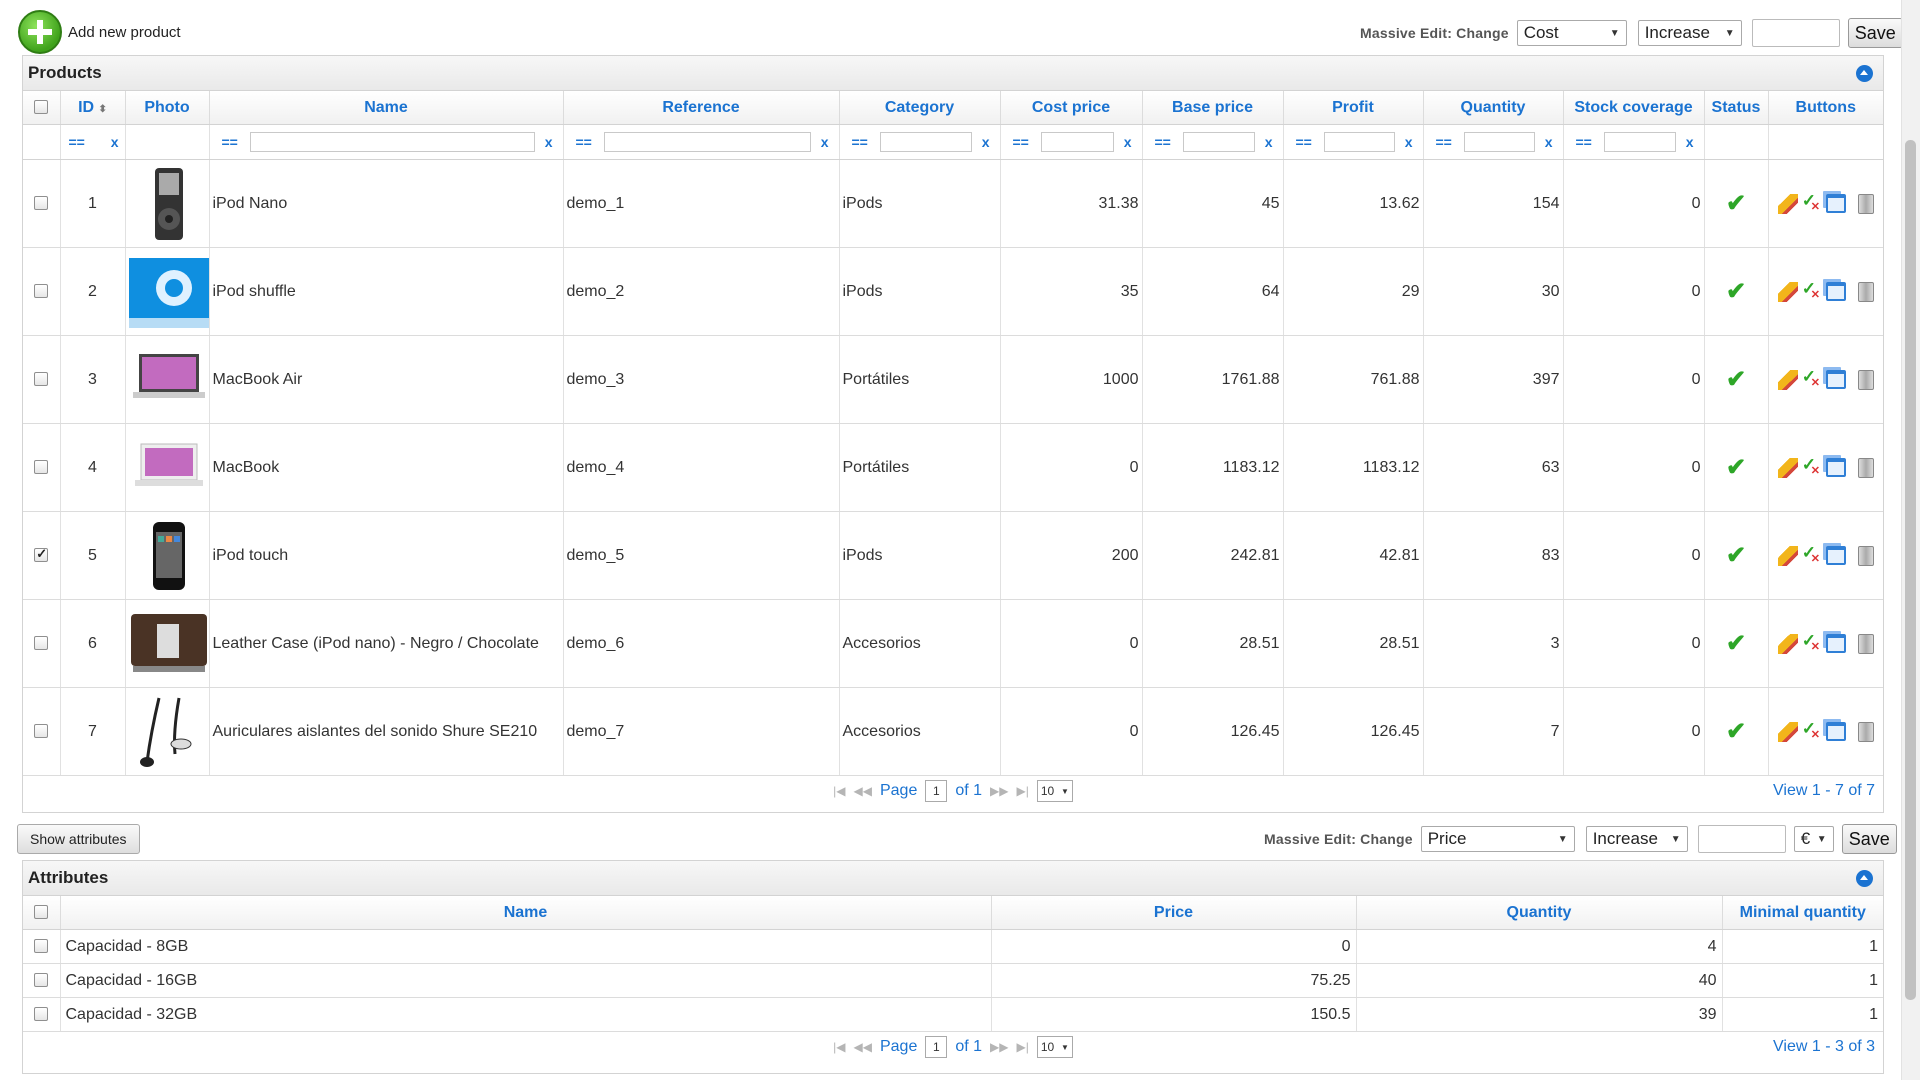  Describe the element at coordinates (1875, 33) in the screenshot. I see `save-button: Save` at that location.